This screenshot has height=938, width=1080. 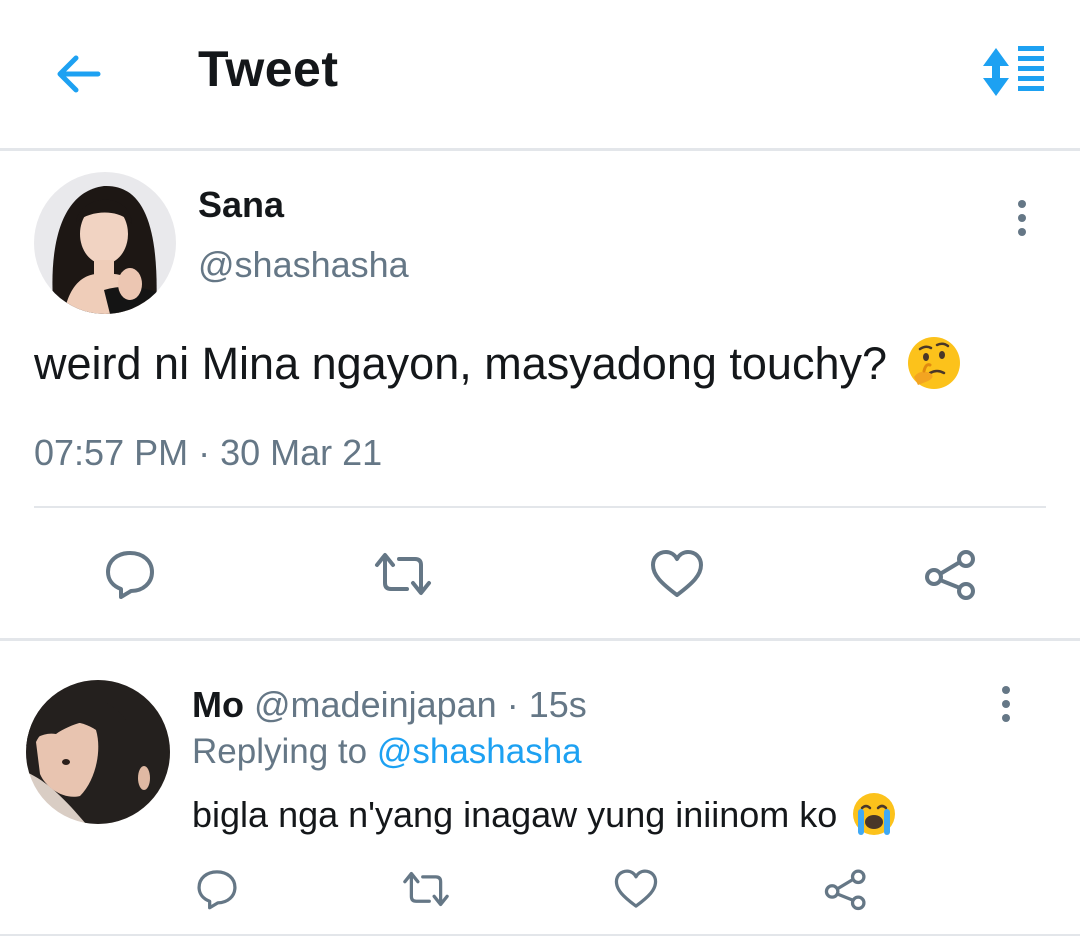 I want to click on author-name: Sana, so click(x=241, y=205).